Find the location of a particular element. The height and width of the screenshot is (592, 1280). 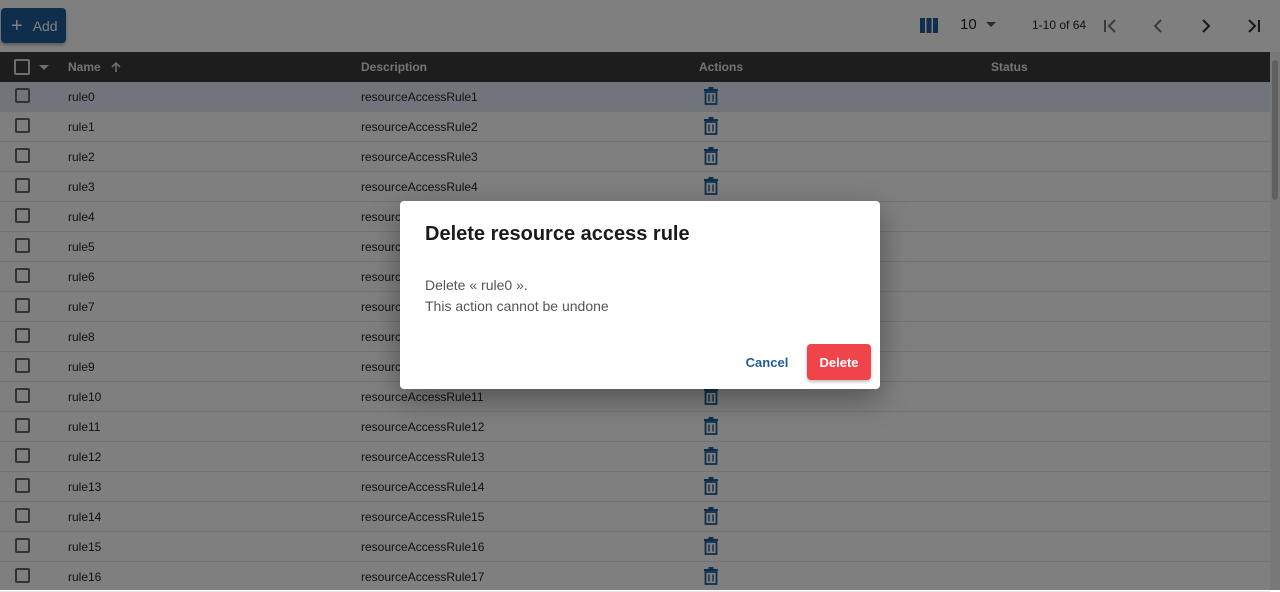

delete-button: Delete is located at coordinates (839, 362).